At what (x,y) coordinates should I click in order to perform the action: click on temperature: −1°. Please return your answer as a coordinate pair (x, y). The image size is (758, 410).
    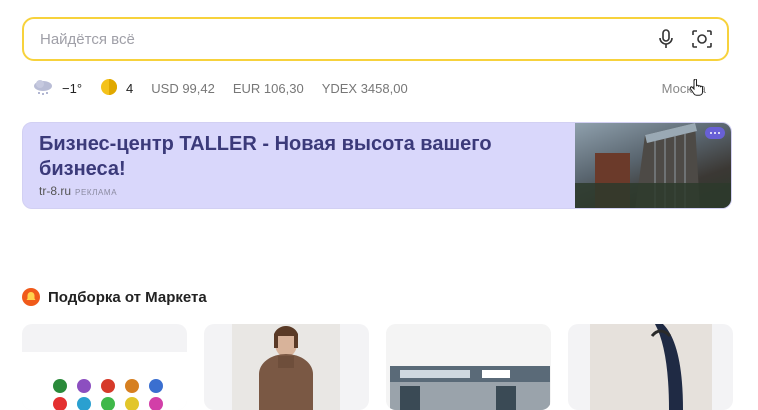
    Looking at the image, I should click on (72, 88).